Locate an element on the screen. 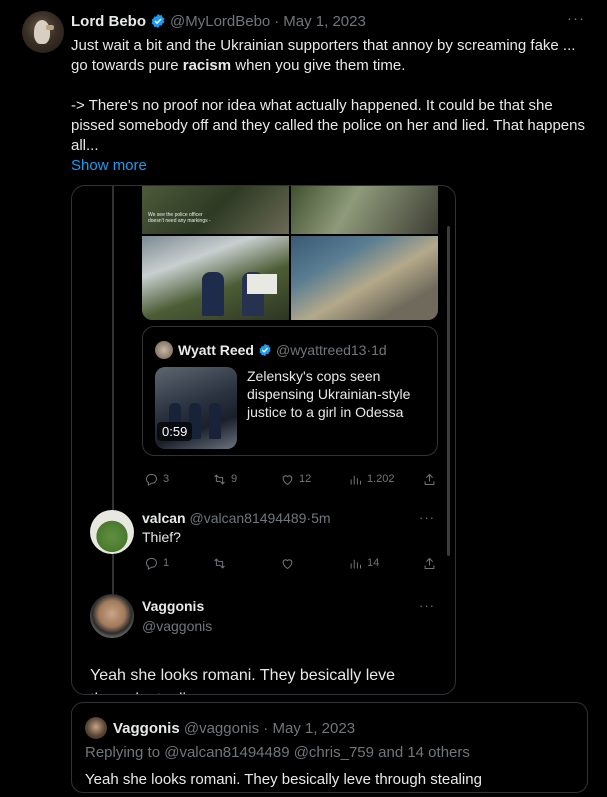 This screenshot has width=607, height=797. text-bold-word: racism is located at coordinates (207, 65).